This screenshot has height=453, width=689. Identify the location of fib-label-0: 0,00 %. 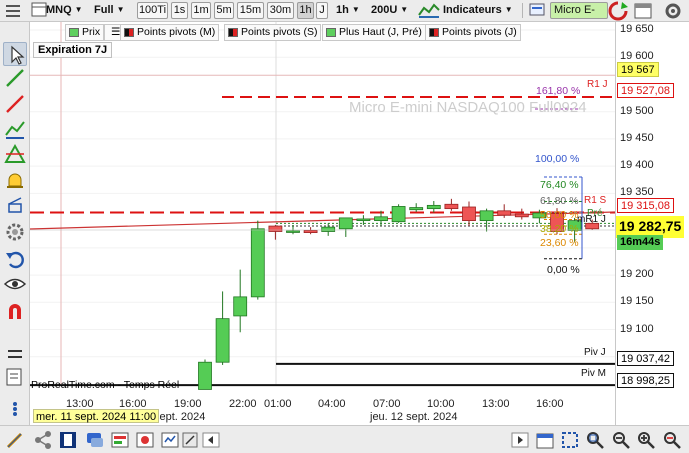
(563, 270).